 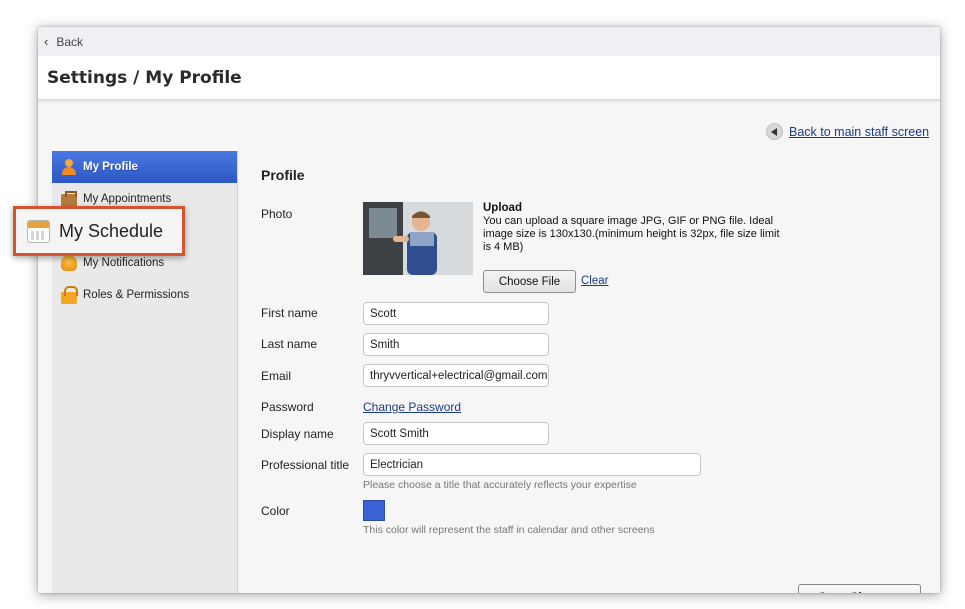 What do you see at coordinates (70, 41) in the screenshot?
I see `back-label: Back` at bounding box center [70, 41].